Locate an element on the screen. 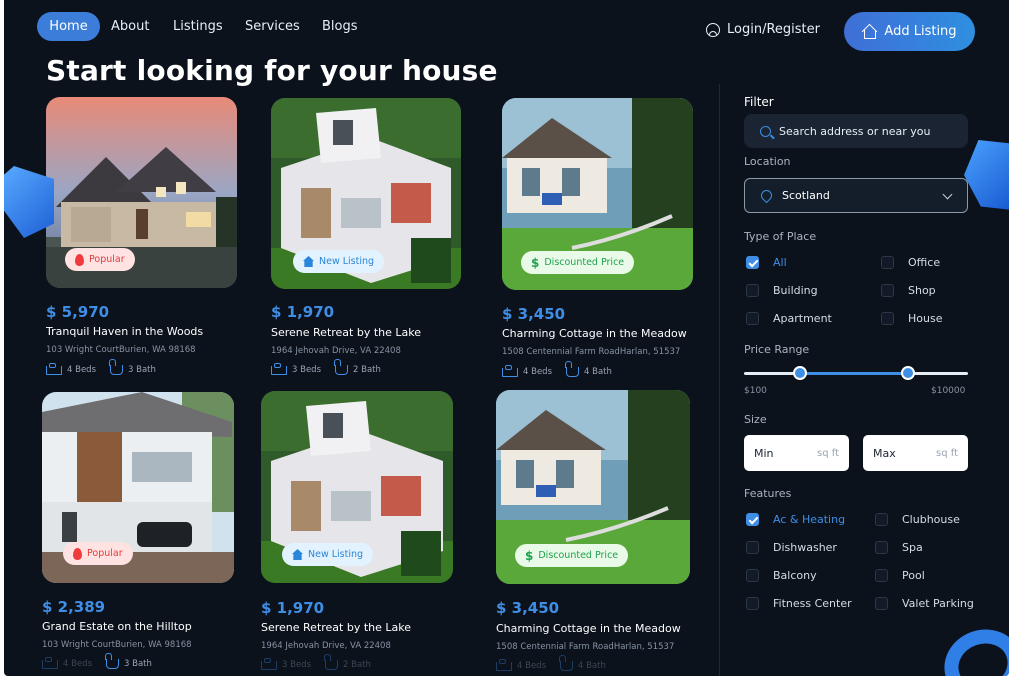 The image size is (1013, 681). search-icon is located at coordinates (765, 131).